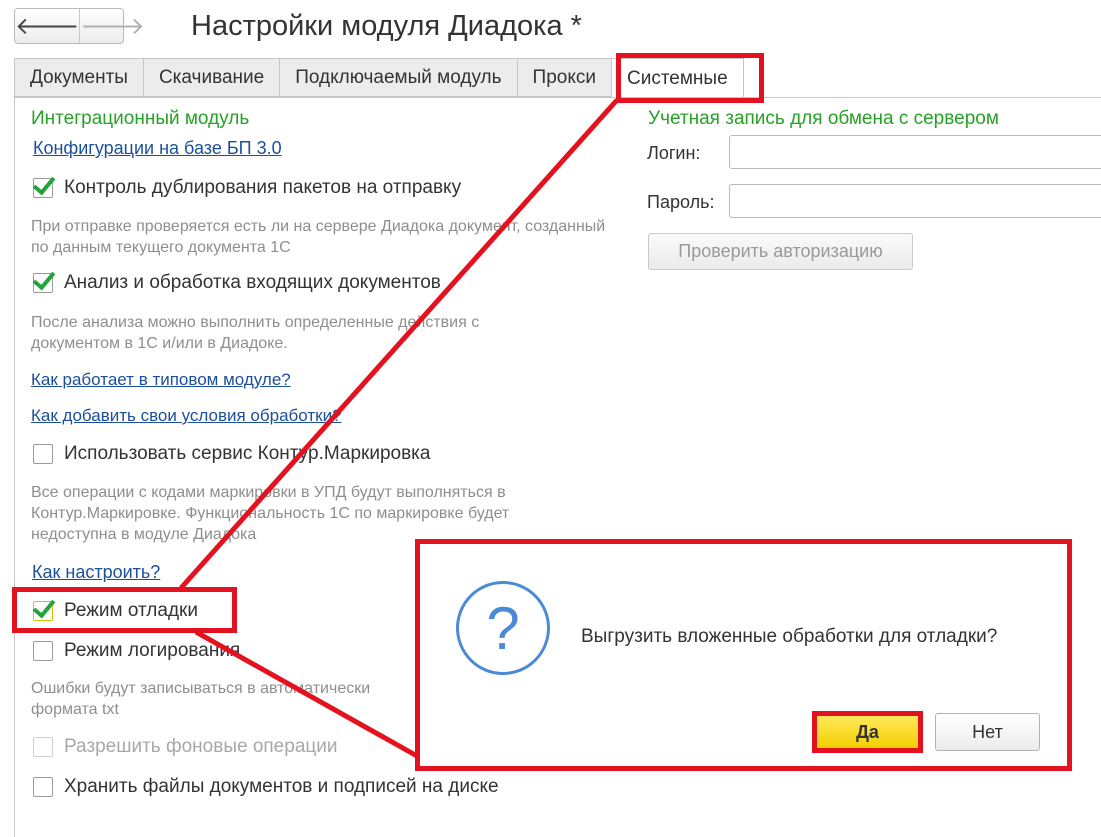 This screenshot has width=1101, height=837. What do you see at coordinates (564, 77) in the screenshot?
I see `tab-proxy: Прокси` at bounding box center [564, 77].